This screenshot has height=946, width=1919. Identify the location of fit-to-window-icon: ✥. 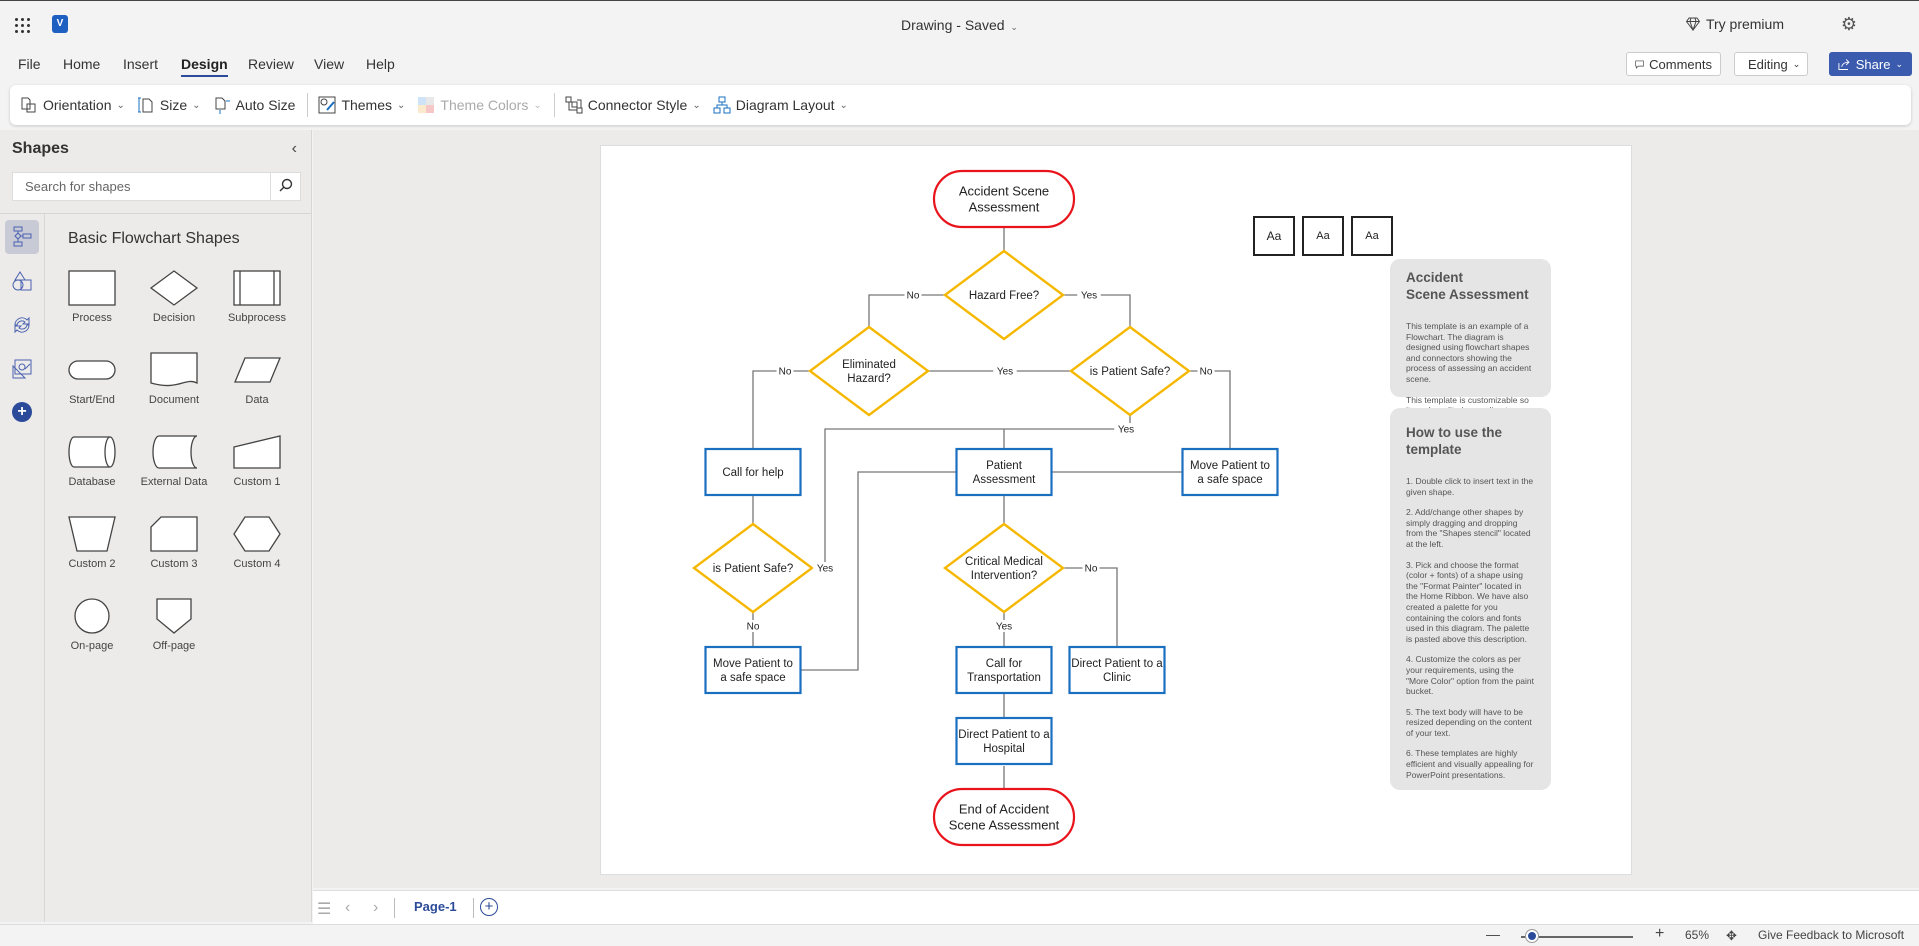
(1731, 936).